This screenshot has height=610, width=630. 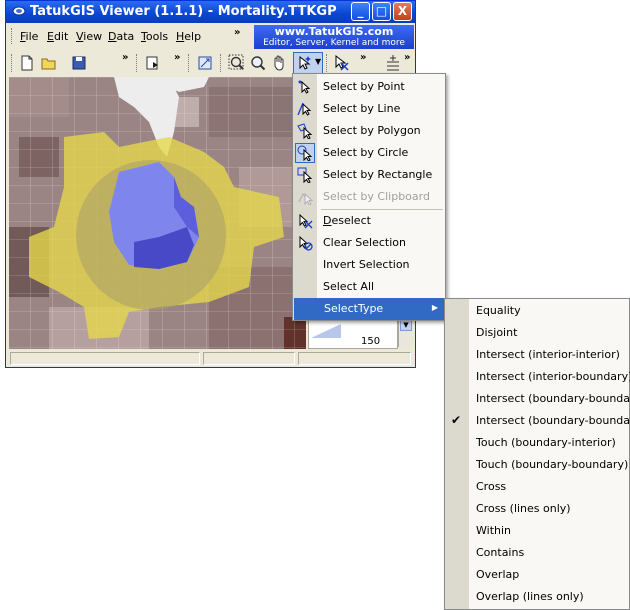 I want to click on selecttype-touch-boundary-interior: Touch (boundary-interior), so click(x=537, y=443).